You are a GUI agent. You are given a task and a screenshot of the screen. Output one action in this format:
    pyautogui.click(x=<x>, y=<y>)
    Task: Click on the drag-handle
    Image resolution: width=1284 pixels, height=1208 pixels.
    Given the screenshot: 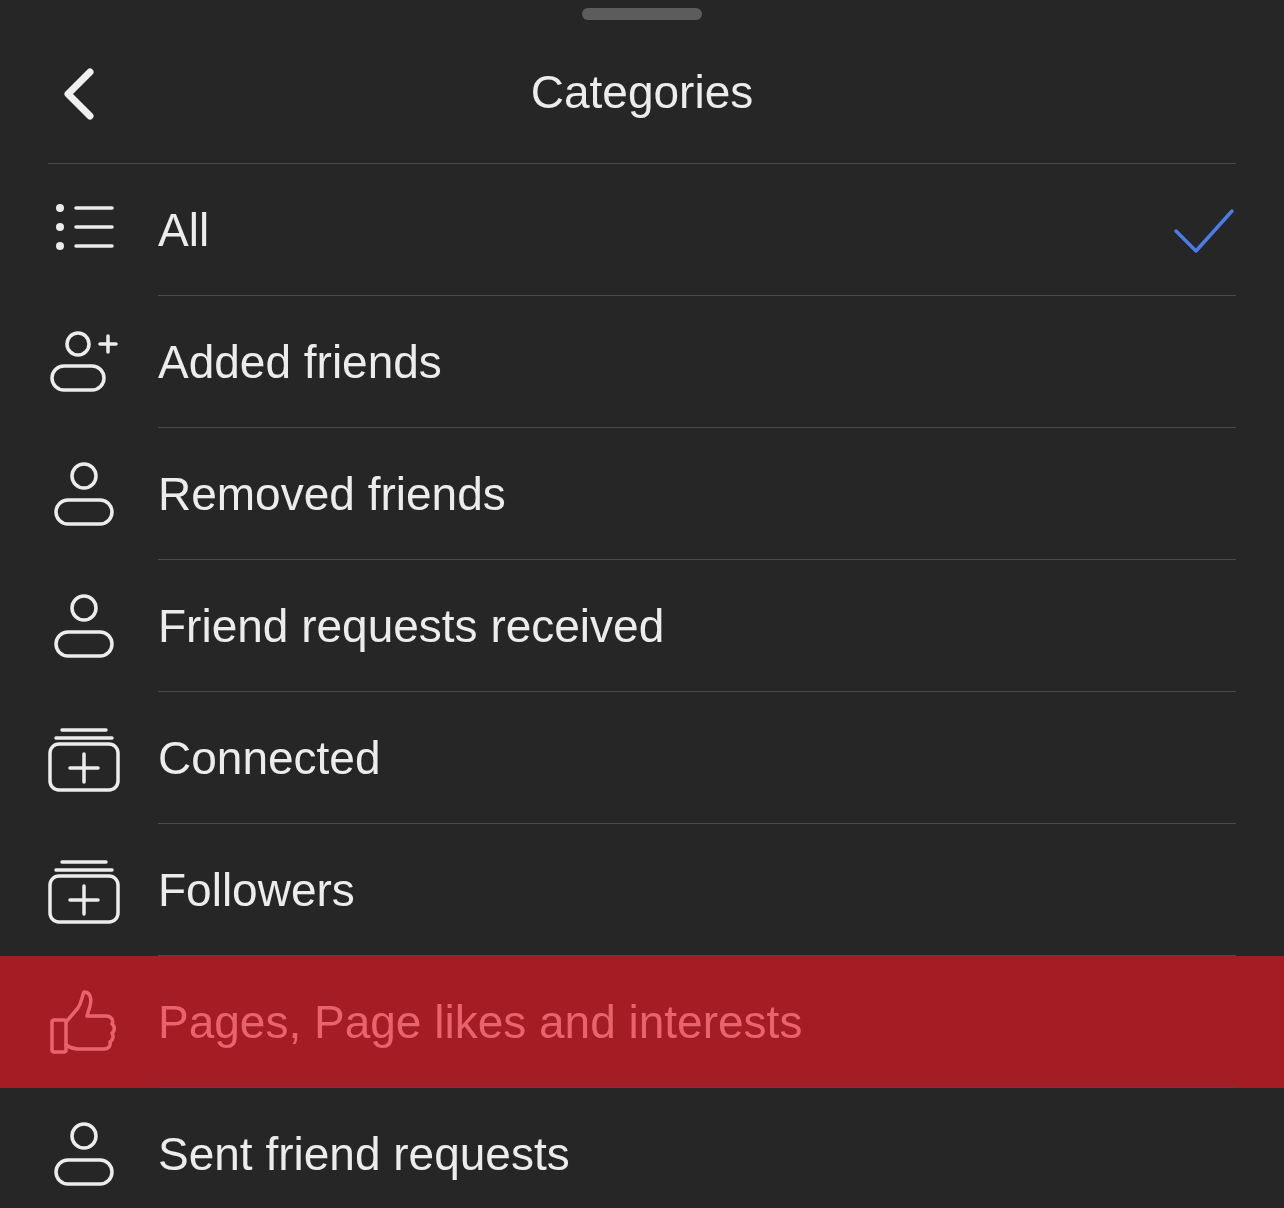 What is the action you would take?
    pyautogui.click(x=642, y=14)
    